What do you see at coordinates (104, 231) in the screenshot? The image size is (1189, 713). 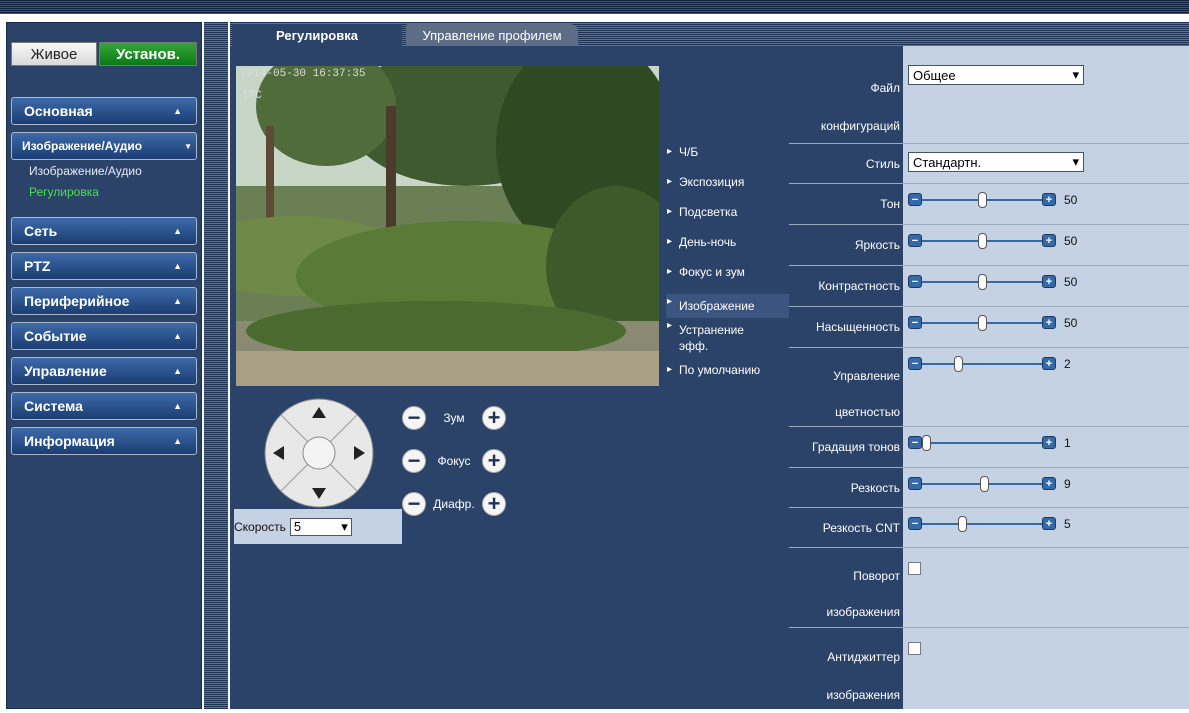 I see `nav-network: Сеть ▲` at bounding box center [104, 231].